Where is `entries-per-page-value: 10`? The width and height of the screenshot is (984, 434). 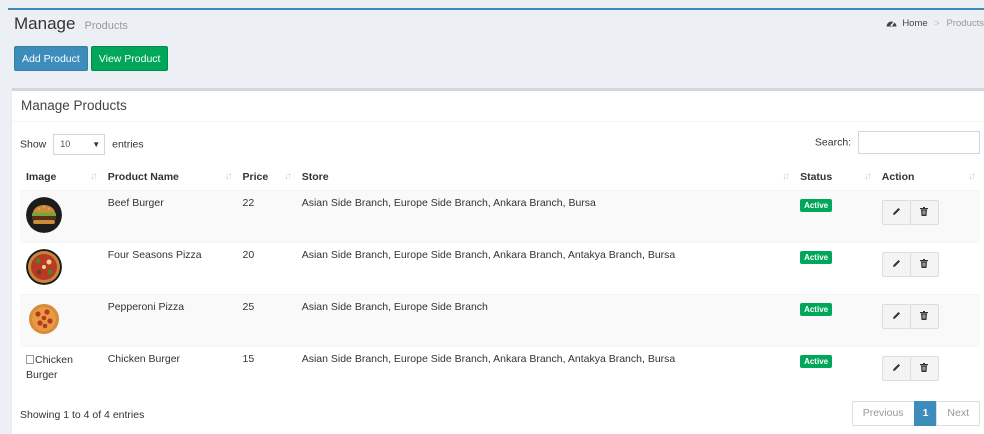 entries-per-page-value: 10 is located at coordinates (65, 144).